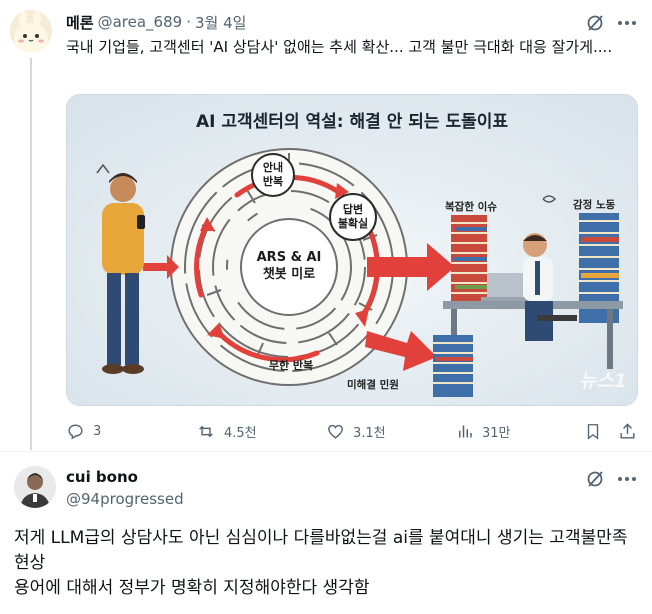 The height and width of the screenshot is (614, 652). What do you see at coordinates (471, 207) in the screenshot?
I see `label-complex-issue: 복잡한 이슈` at bounding box center [471, 207].